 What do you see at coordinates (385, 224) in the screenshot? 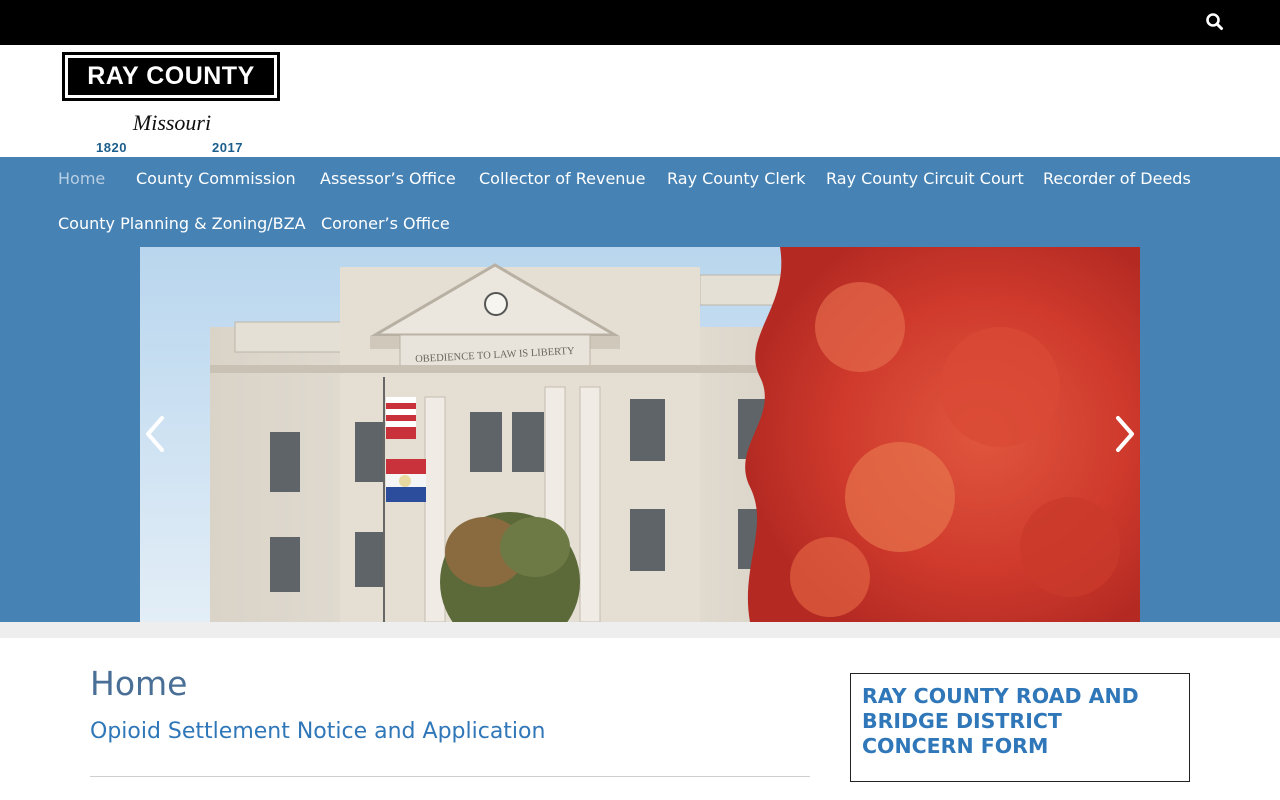
I see `nav-item-coroners-office: Coroner’s Office` at bounding box center [385, 224].